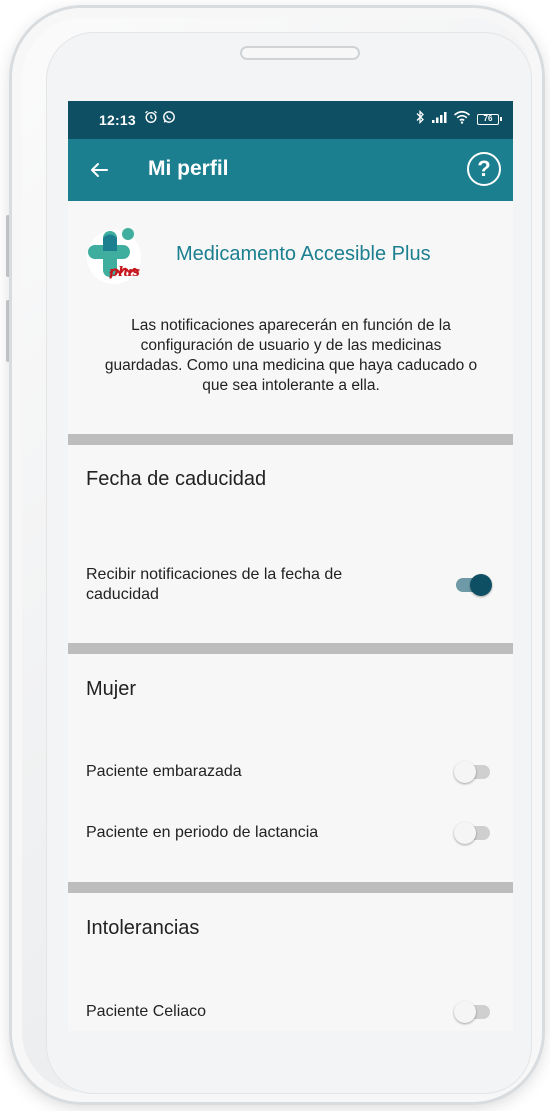  I want to click on arrow-left-icon, so click(99, 170).